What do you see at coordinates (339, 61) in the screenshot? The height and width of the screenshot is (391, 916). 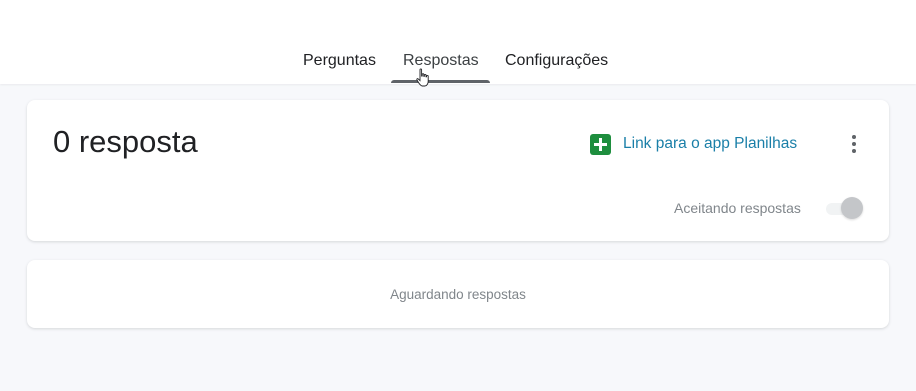 I see `tab-perguntas: Perguntas` at bounding box center [339, 61].